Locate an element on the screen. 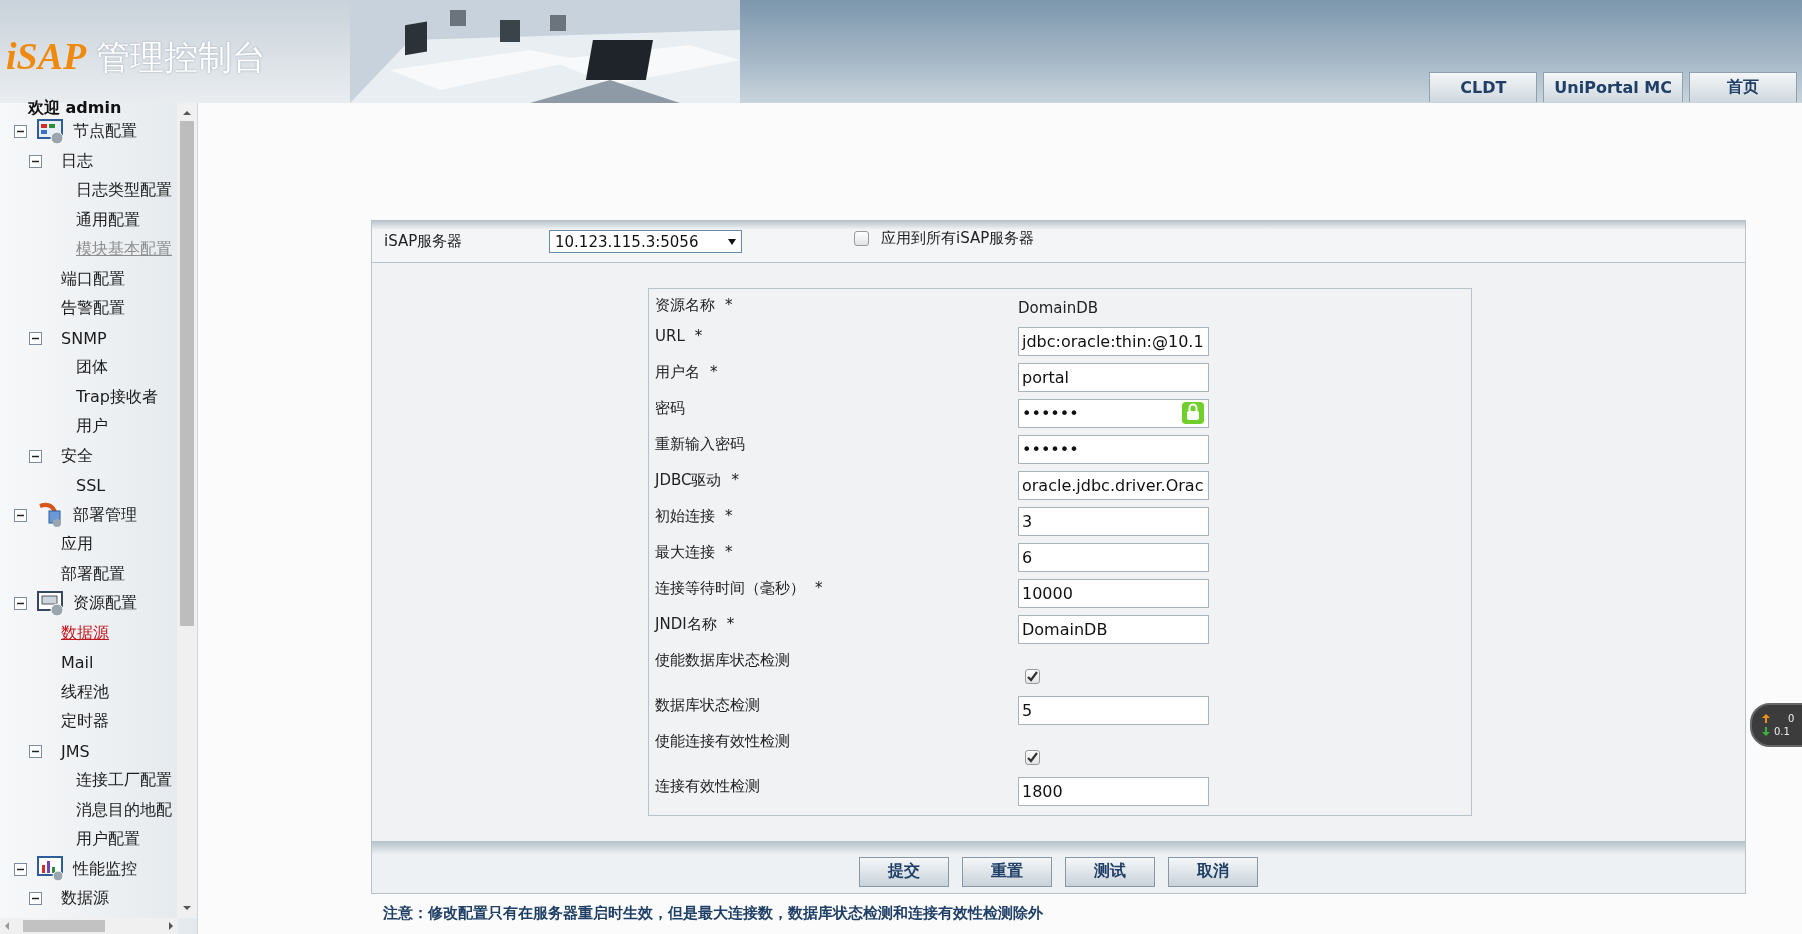 Image resolution: width=1802 pixels, height=934 pixels. form-button: 重置 is located at coordinates (1007, 871).